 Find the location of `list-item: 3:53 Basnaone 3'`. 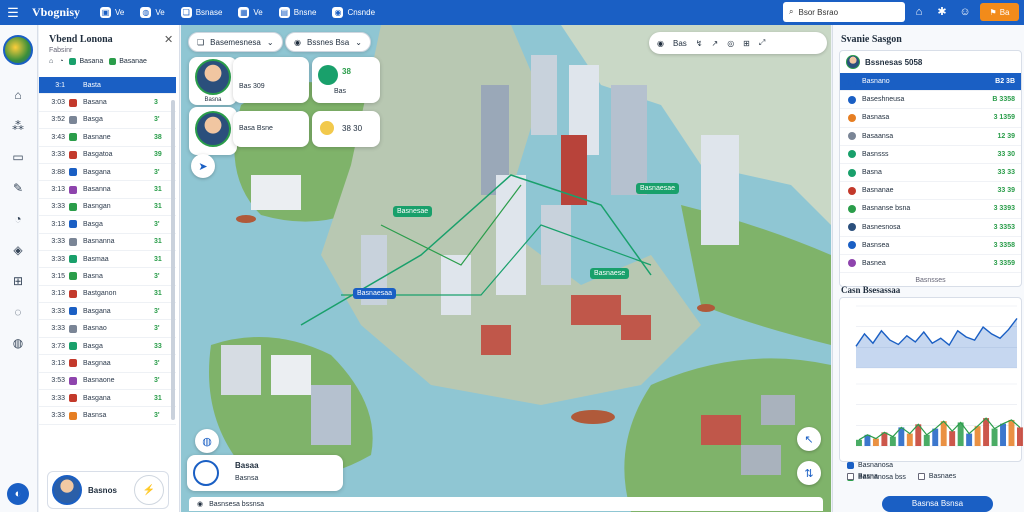

list-item: 3:53 Basnaone 3' is located at coordinates (107, 382).